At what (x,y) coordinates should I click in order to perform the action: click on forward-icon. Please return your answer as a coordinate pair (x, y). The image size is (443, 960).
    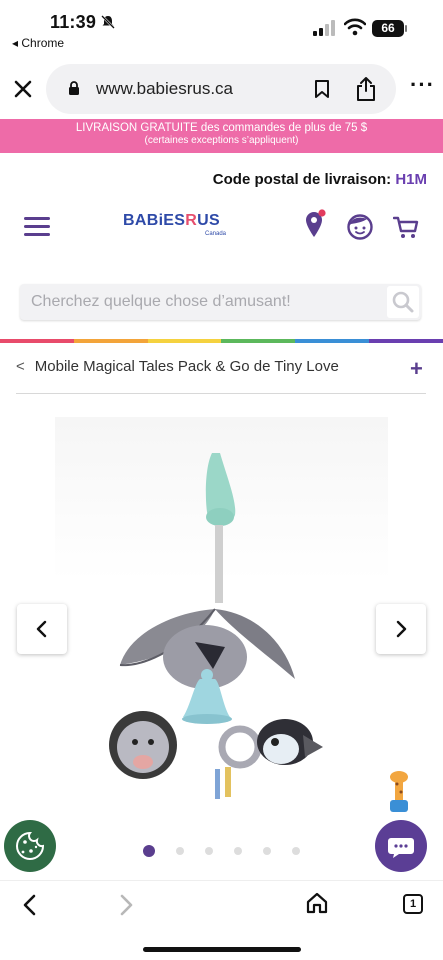
    Looking at the image, I should click on (126, 905).